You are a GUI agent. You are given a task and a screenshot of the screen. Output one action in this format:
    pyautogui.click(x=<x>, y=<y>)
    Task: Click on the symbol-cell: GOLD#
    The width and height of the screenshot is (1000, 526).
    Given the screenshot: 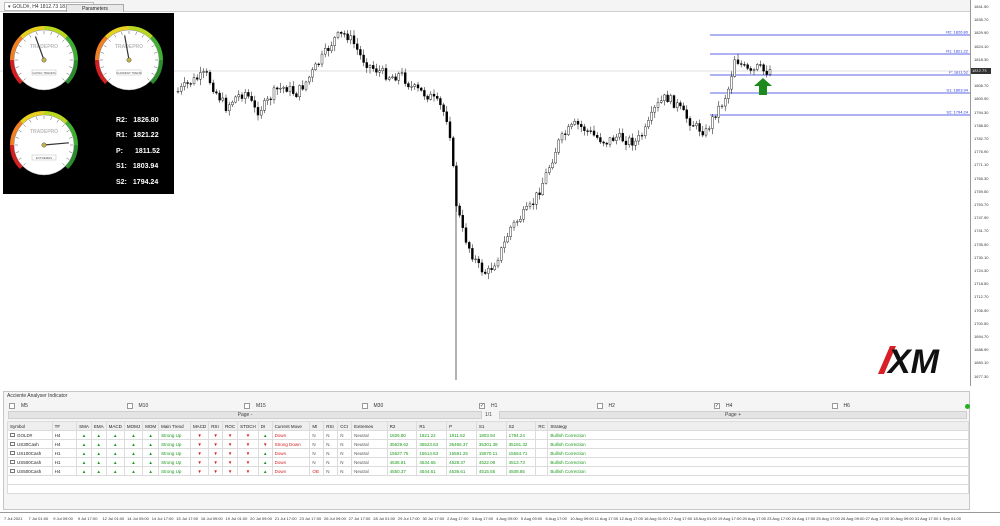 What is the action you would take?
    pyautogui.click(x=30, y=435)
    